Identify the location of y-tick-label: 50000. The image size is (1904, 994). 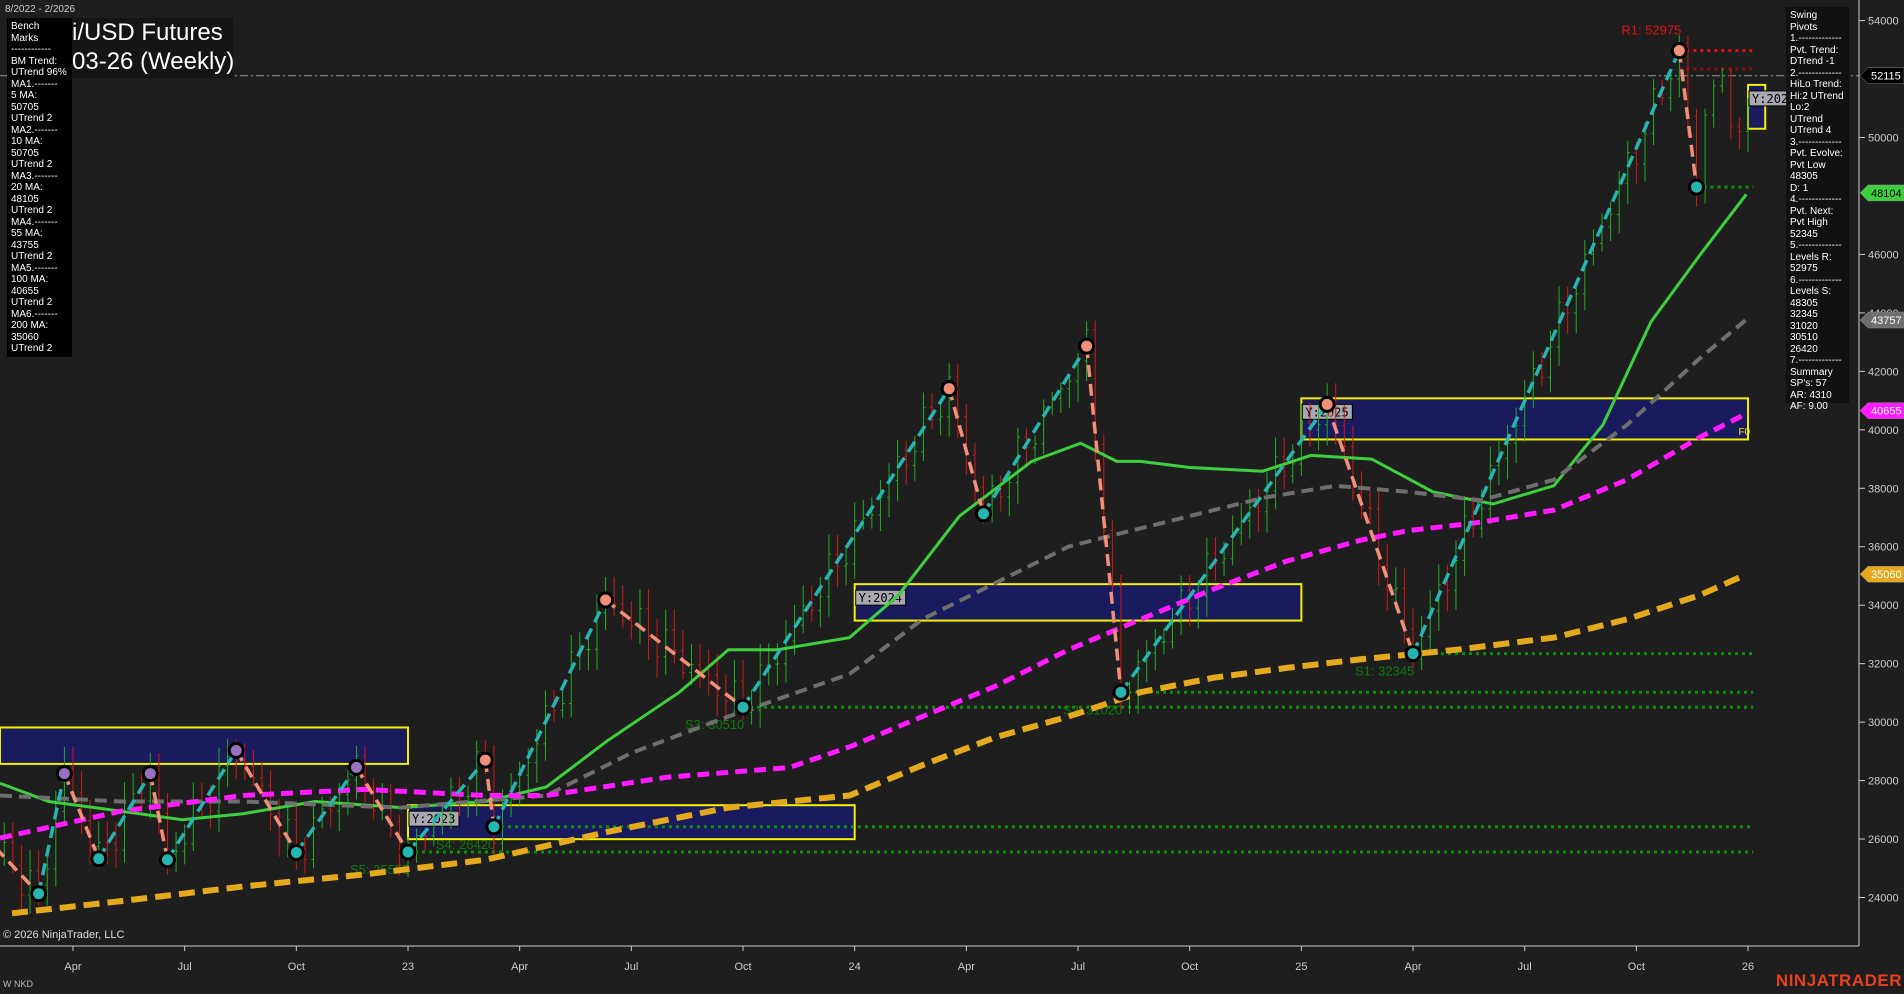
(1883, 139).